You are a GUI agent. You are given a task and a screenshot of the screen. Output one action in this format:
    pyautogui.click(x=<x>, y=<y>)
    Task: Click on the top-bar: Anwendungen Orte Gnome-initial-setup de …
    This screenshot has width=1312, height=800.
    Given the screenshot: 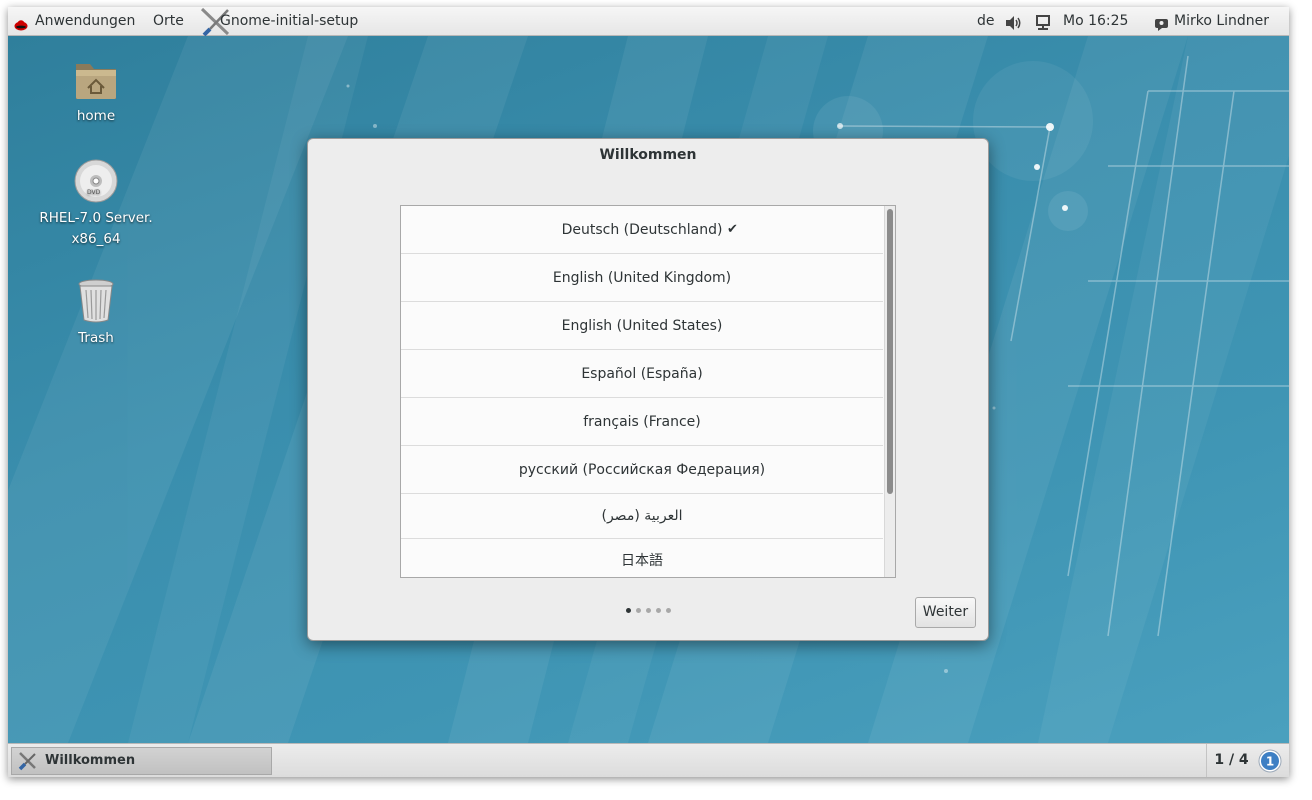 What is the action you would take?
    pyautogui.click(x=648, y=22)
    